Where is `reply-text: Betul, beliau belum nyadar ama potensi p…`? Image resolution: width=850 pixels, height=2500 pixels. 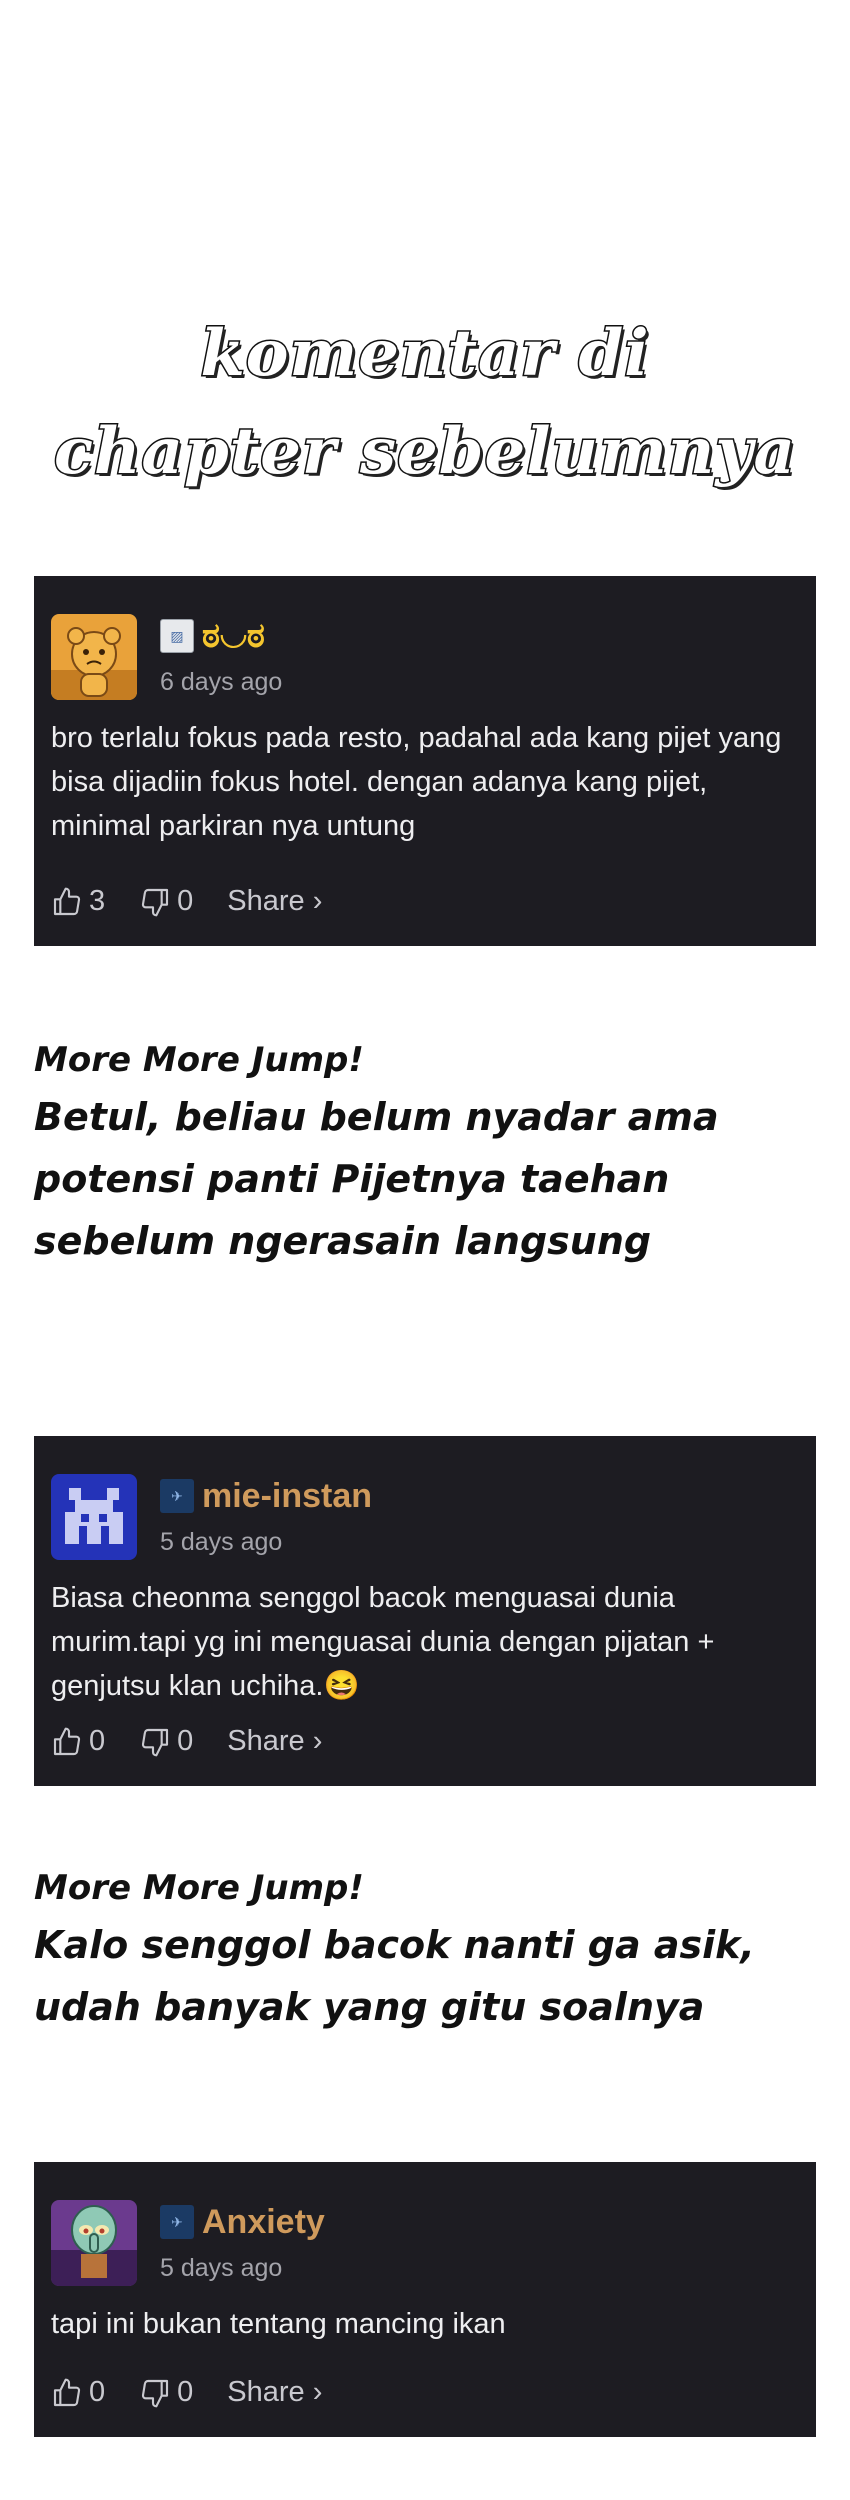 reply-text: Betul, beliau belum nyadar ama potensi p… is located at coordinates (376, 1179).